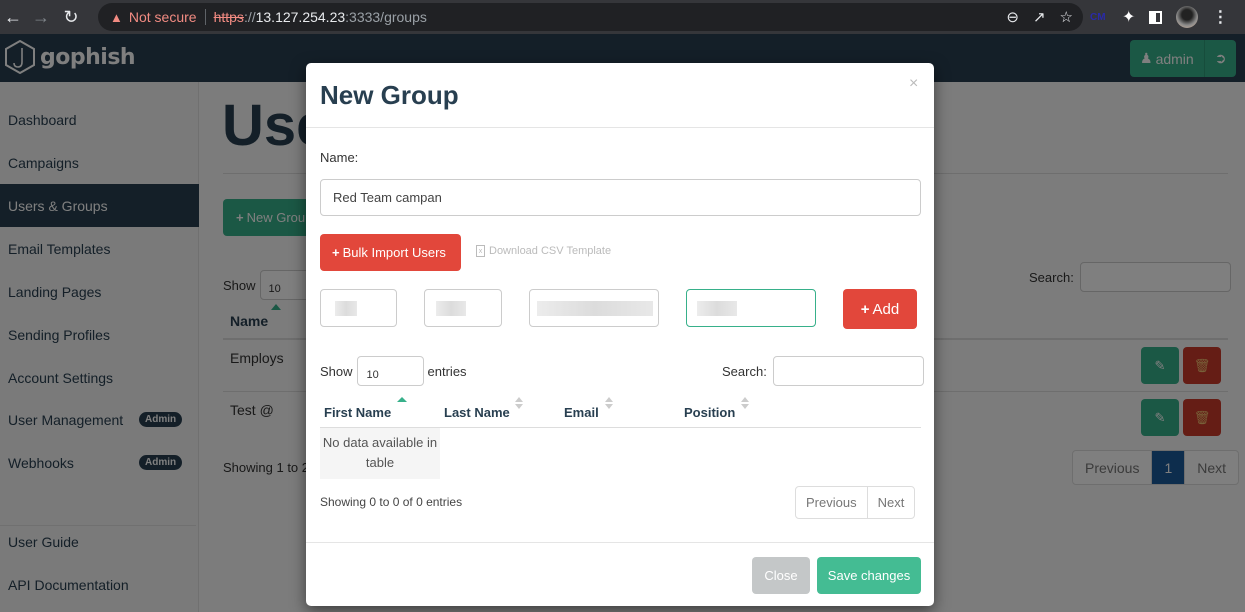  What do you see at coordinates (913, 84) in the screenshot?
I see `close-icon: ×` at bounding box center [913, 84].